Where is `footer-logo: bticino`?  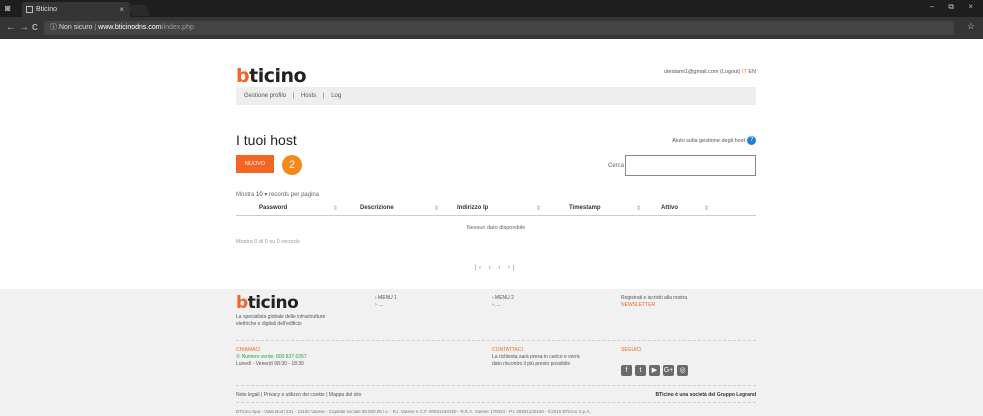
footer-logo: bticino is located at coordinates (281, 303).